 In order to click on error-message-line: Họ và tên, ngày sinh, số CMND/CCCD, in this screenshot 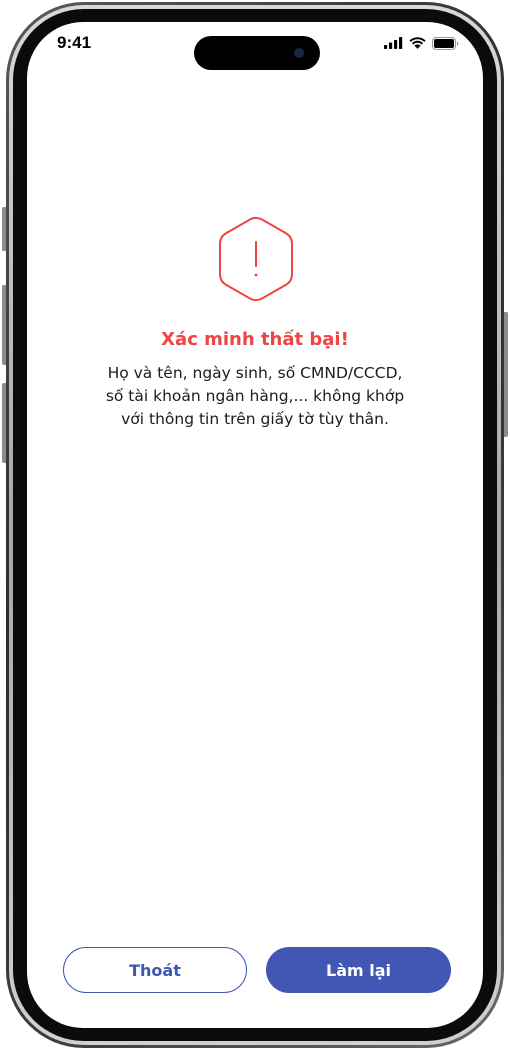, I will do `click(255, 373)`.